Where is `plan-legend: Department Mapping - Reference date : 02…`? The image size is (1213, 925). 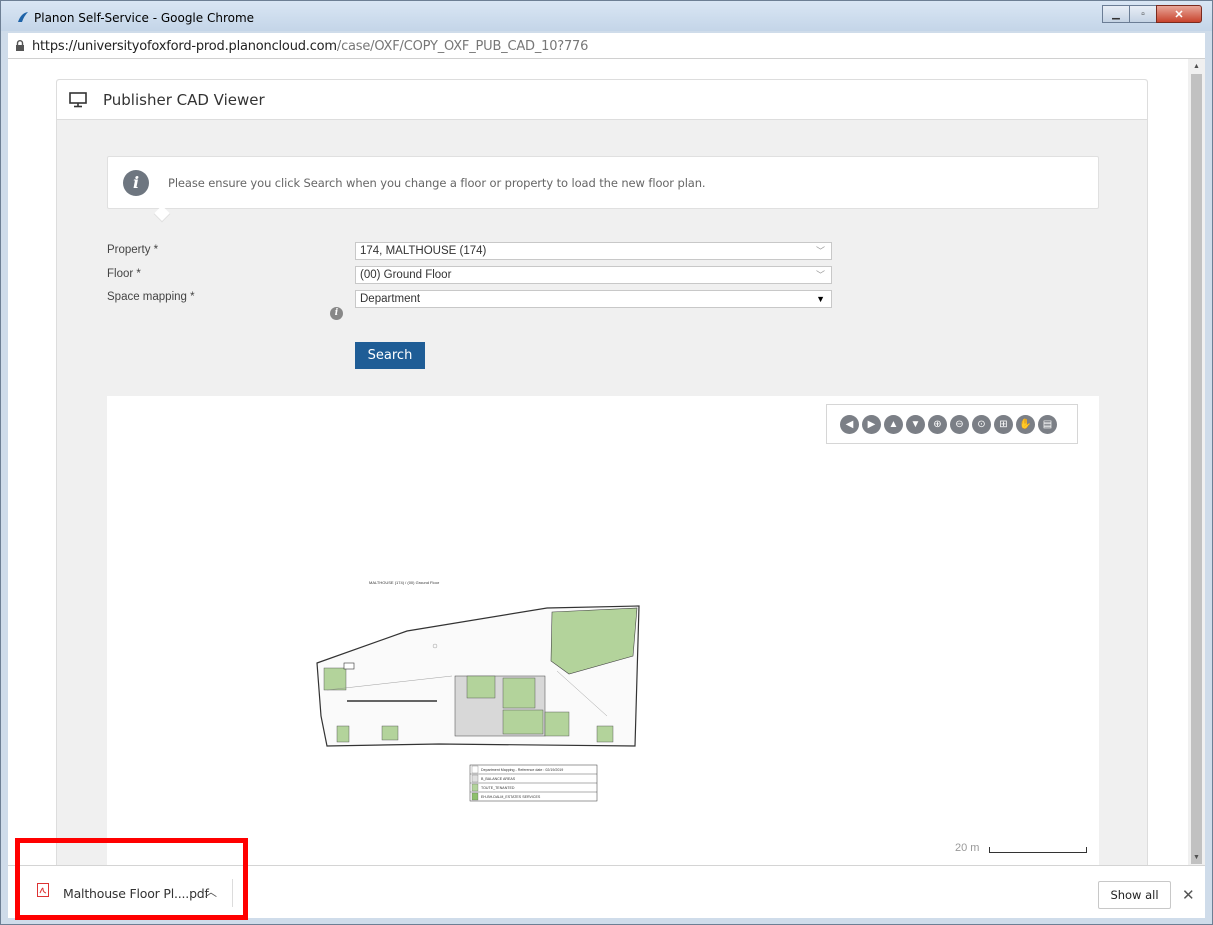 plan-legend: Department Mapping - Reference date : 02… is located at coordinates (533, 783).